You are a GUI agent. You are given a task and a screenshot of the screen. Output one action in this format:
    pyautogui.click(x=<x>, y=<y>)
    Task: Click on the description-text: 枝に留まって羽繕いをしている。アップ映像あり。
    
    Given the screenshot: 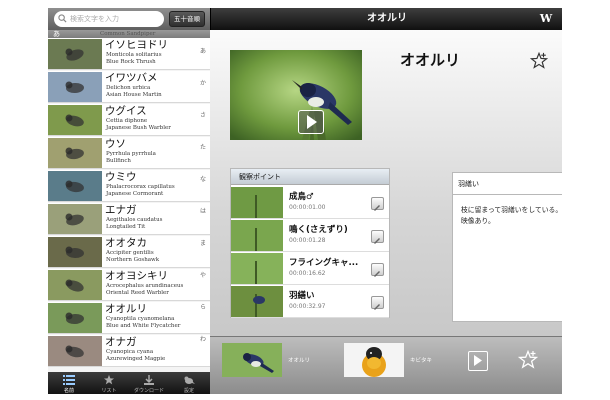 What is the action you would take?
    pyautogui.click(x=511, y=215)
    